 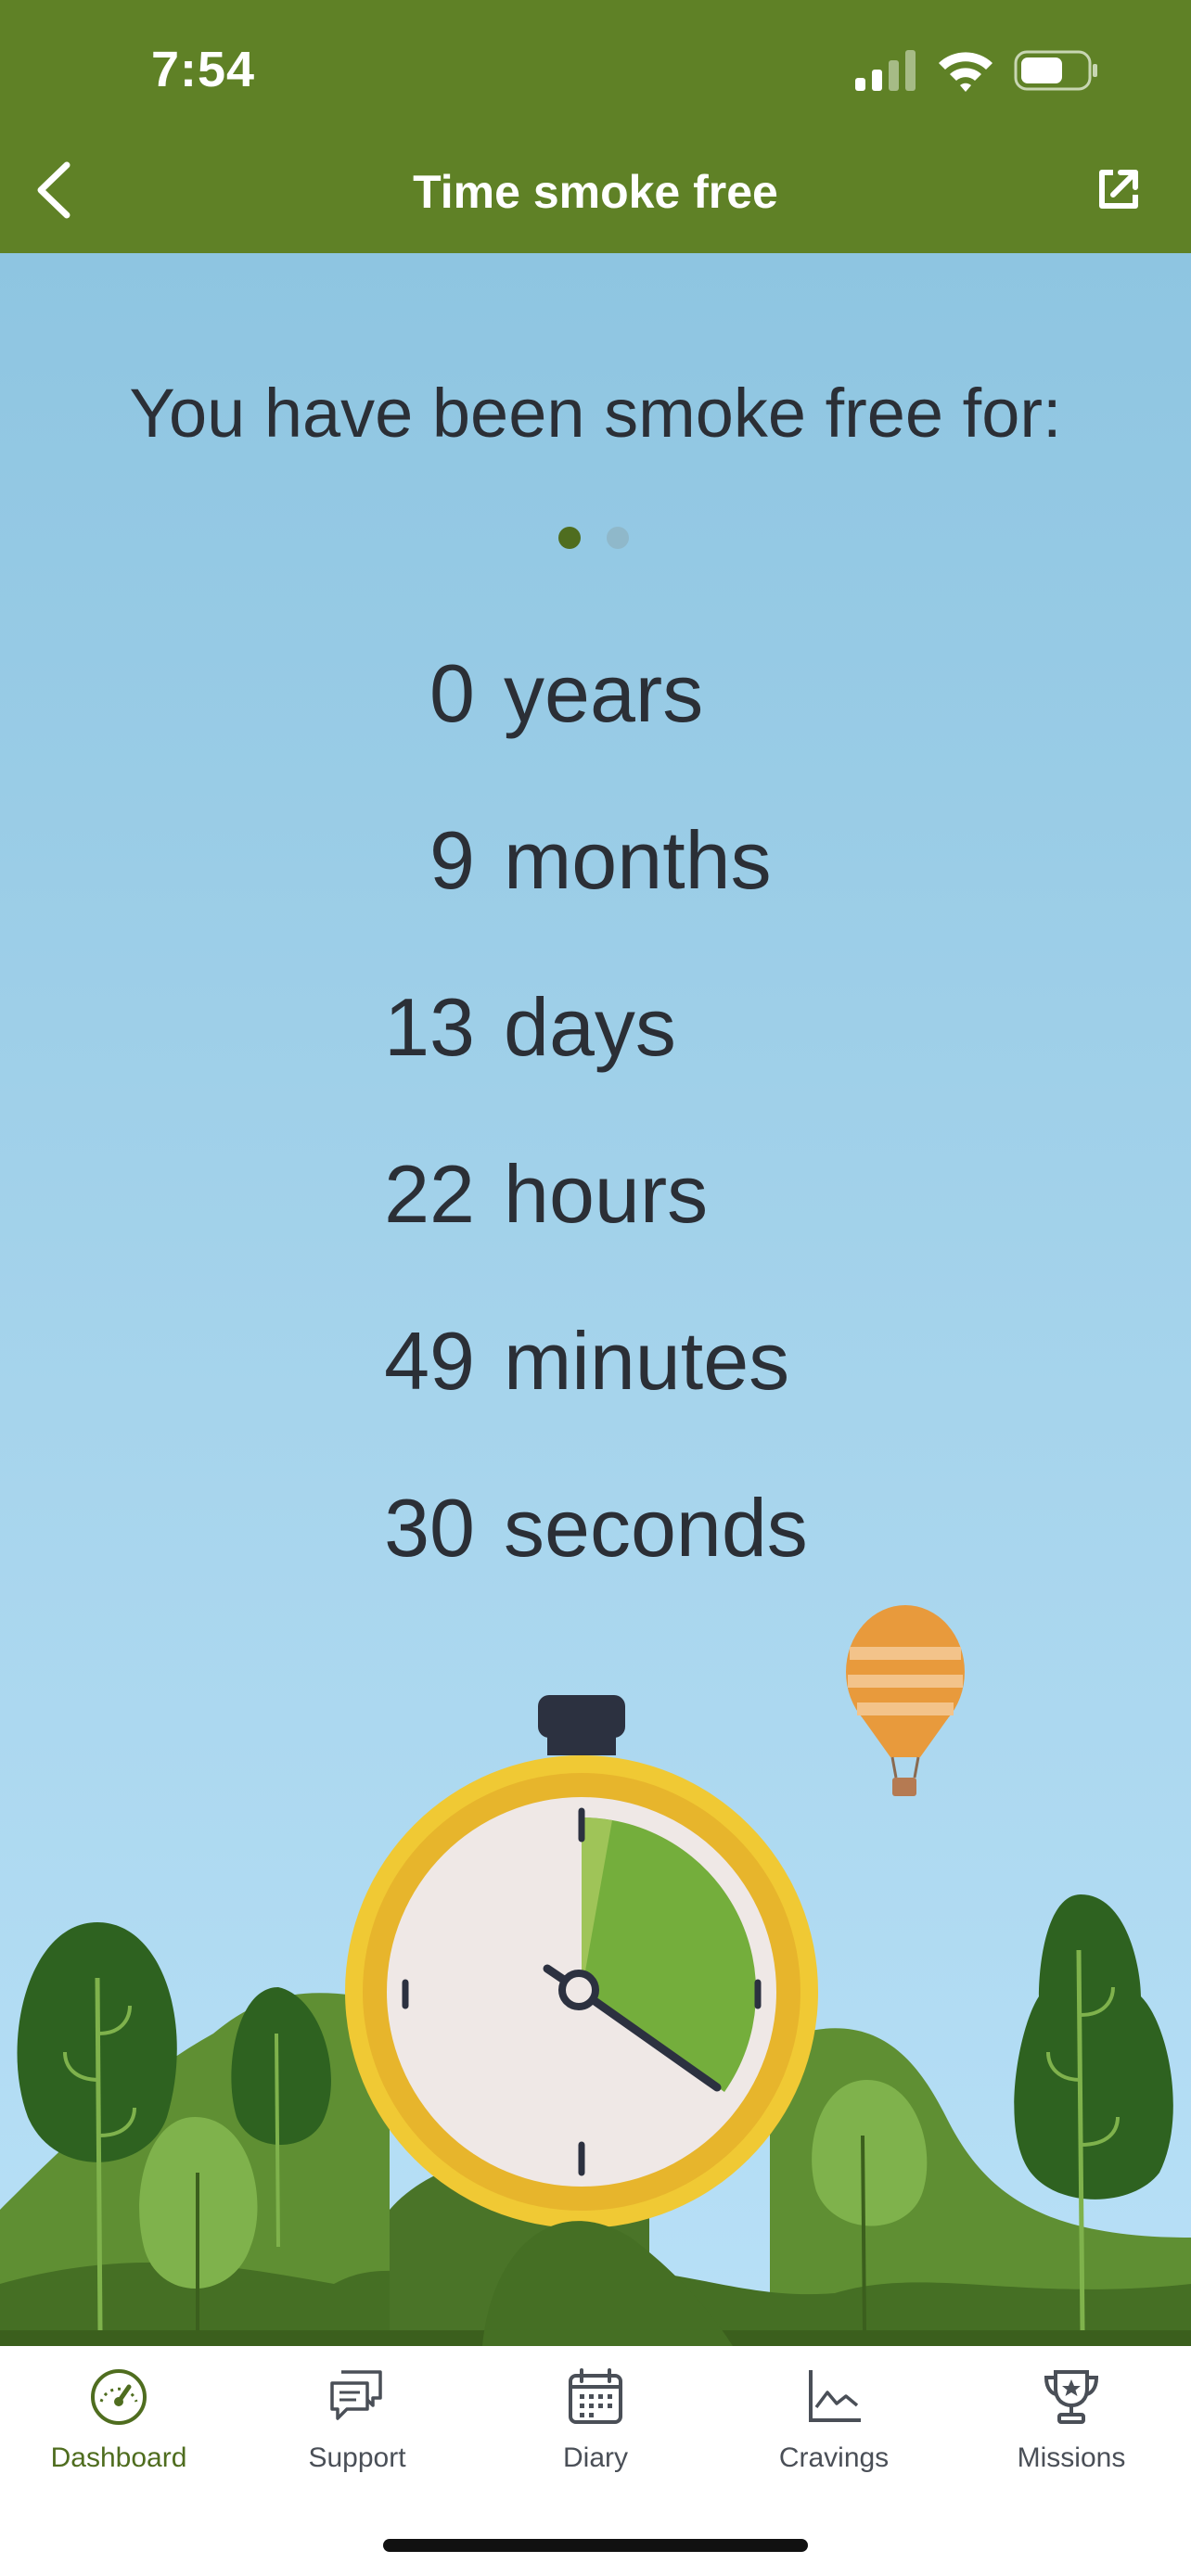 What do you see at coordinates (834, 2458) in the screenshot?
I see `nav-cravings-label: Cravings` at bounding box center [834, 2458].